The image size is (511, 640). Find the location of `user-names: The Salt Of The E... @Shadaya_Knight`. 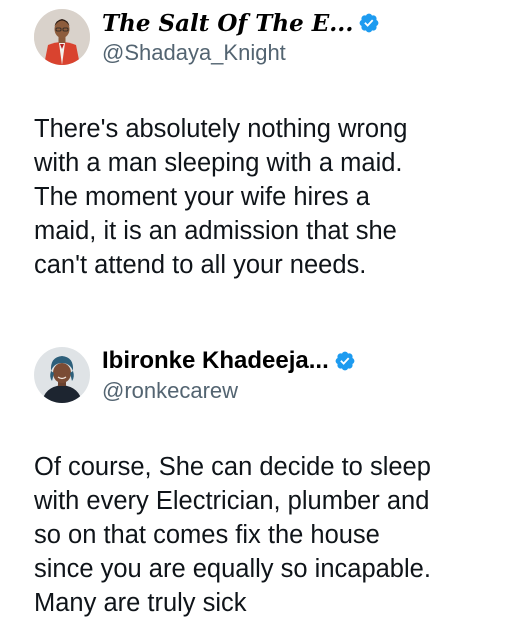

user-names: The Salt Of The E... @Shadaya_Knight is located at coordinates (241, 37).